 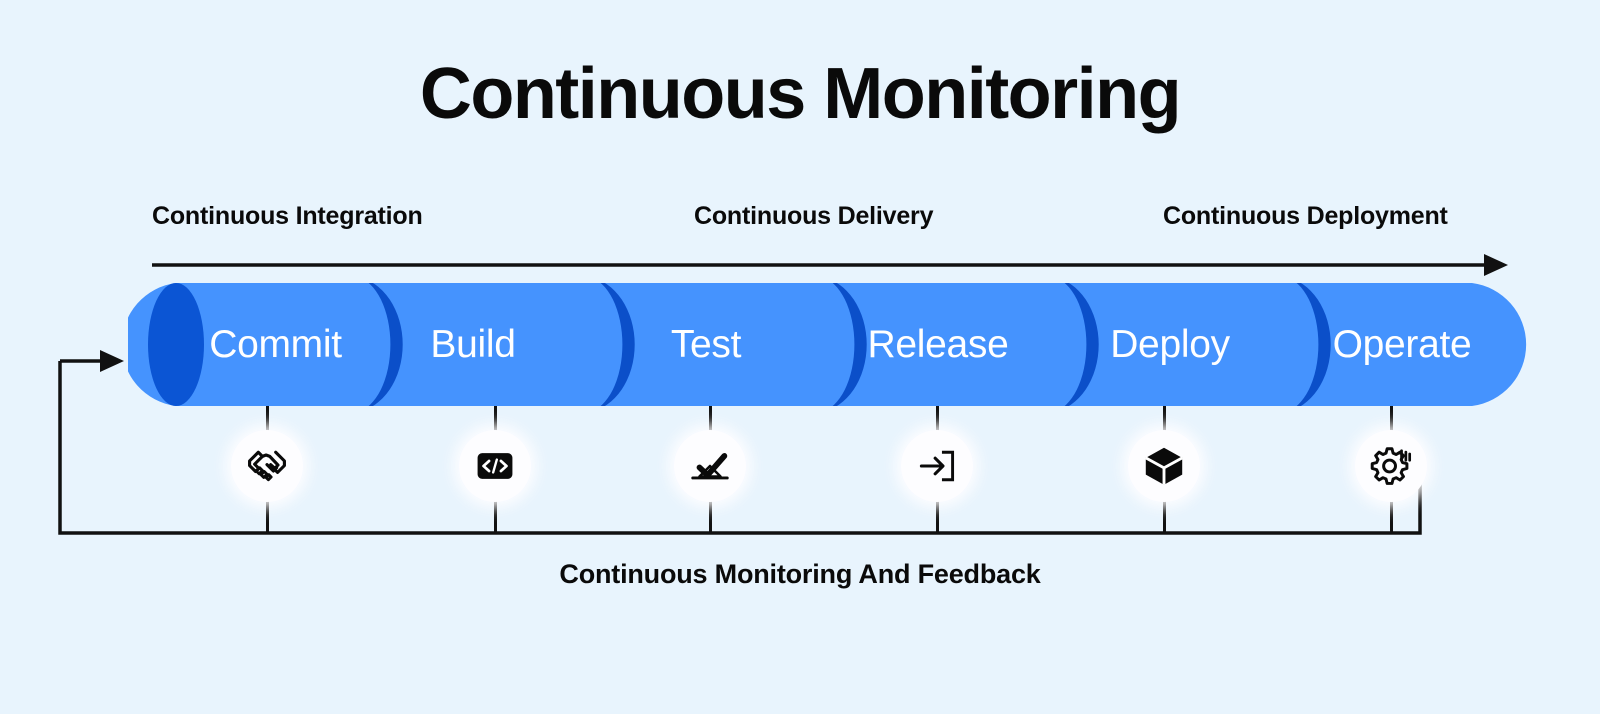 What do you see at coordinates (287, 216) in the screenshot?
I see `phase-label-continuous-integration: Continuous Integration` at bounding box center [287, 216].